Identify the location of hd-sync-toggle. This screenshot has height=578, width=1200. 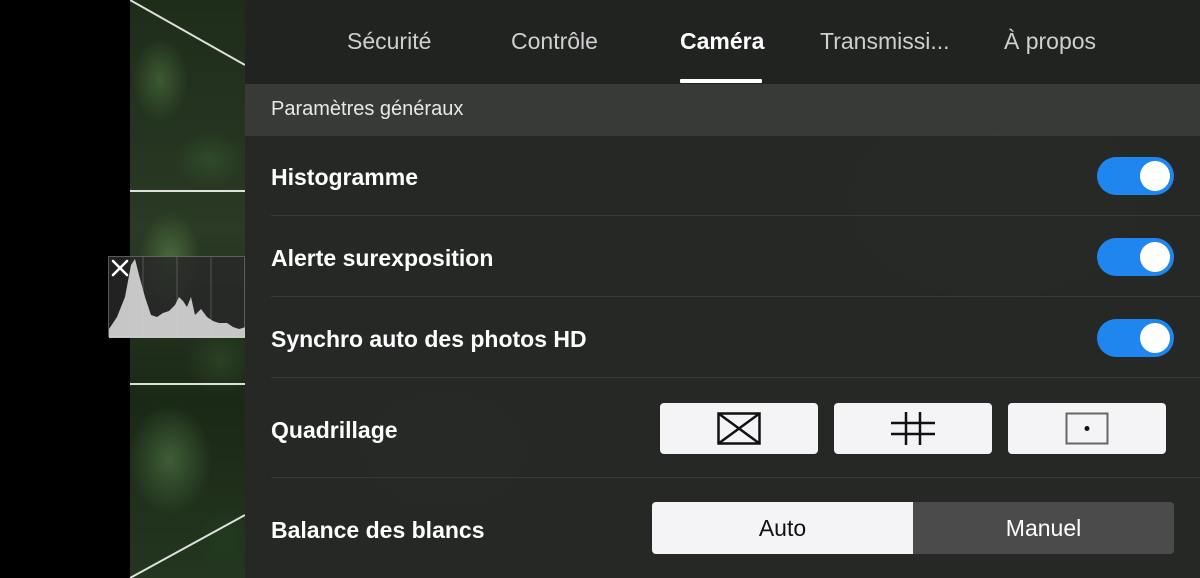
(1135, 338).